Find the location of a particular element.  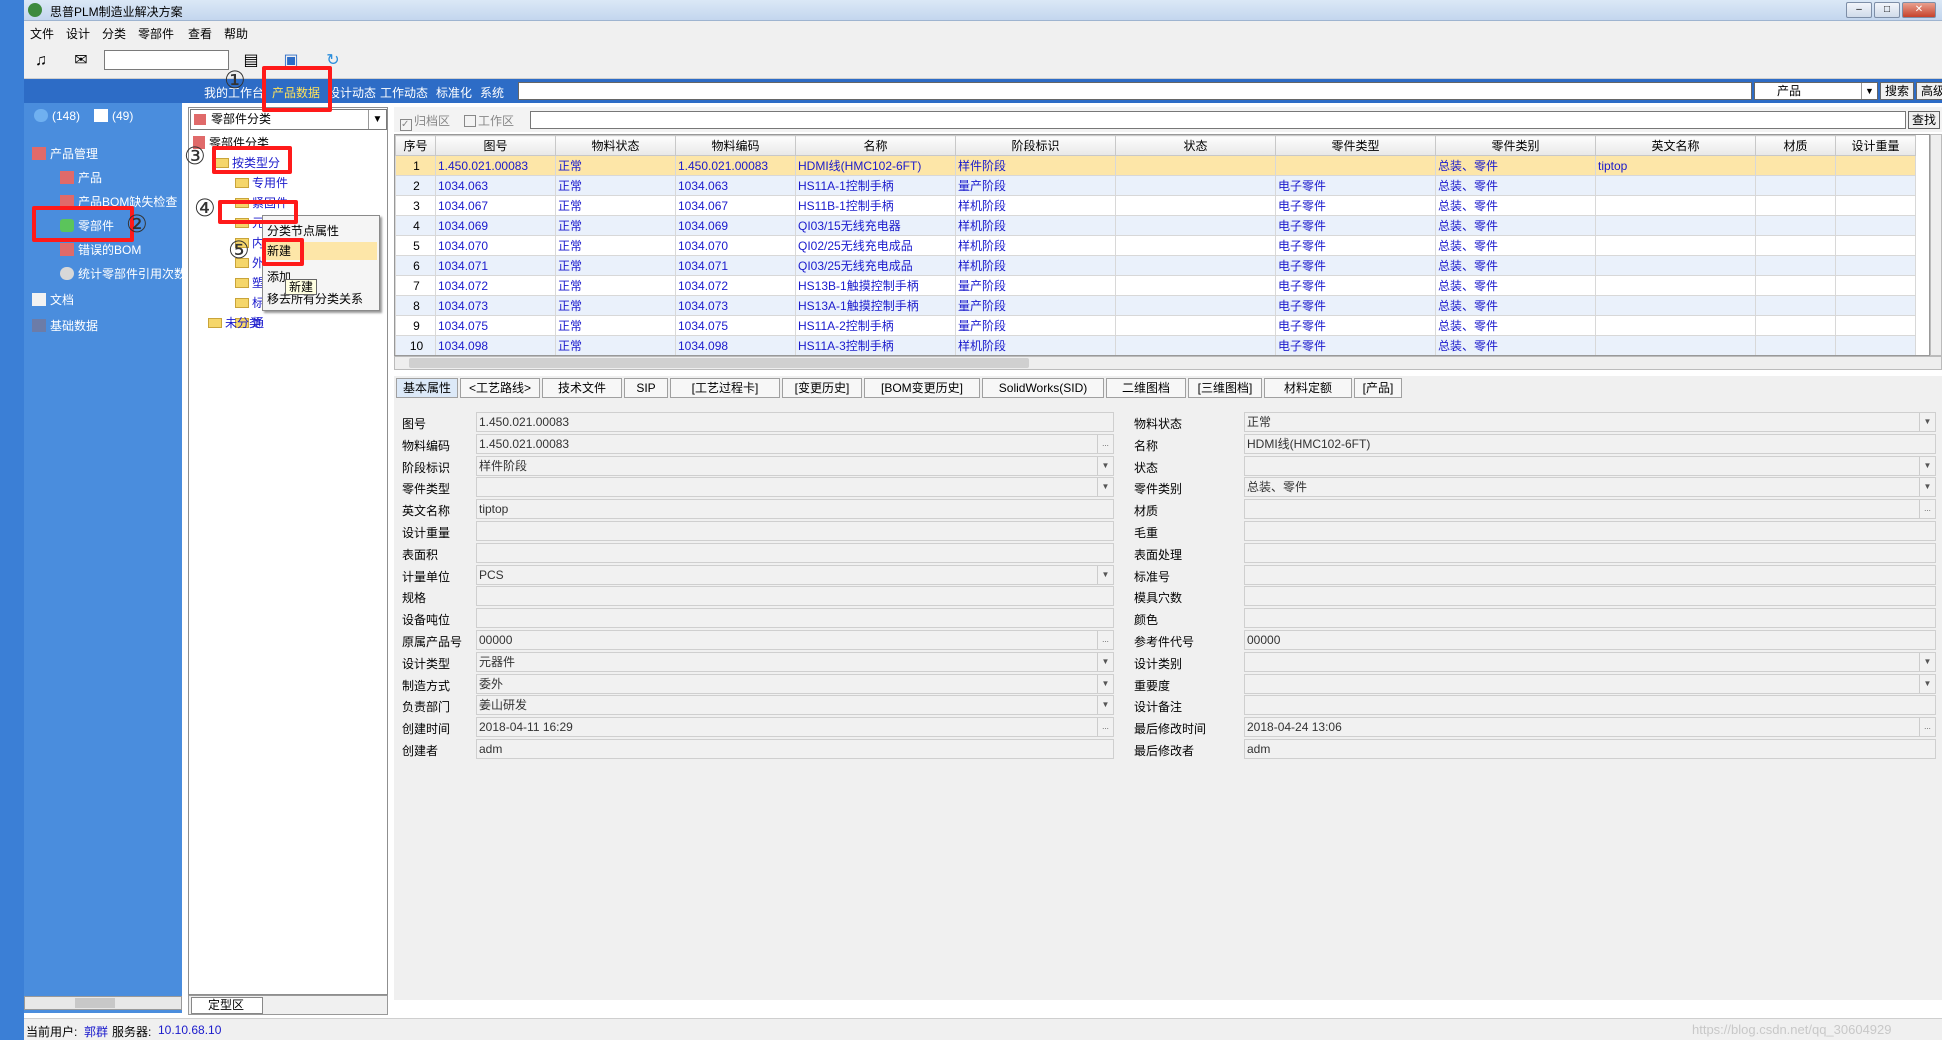

tree-node-plastic: 塑 is located at coordinates (249, 282).